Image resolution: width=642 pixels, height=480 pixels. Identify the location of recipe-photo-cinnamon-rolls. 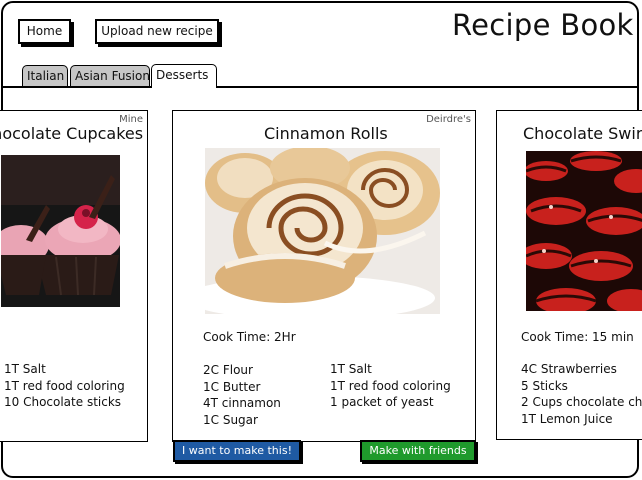
(322, 231).